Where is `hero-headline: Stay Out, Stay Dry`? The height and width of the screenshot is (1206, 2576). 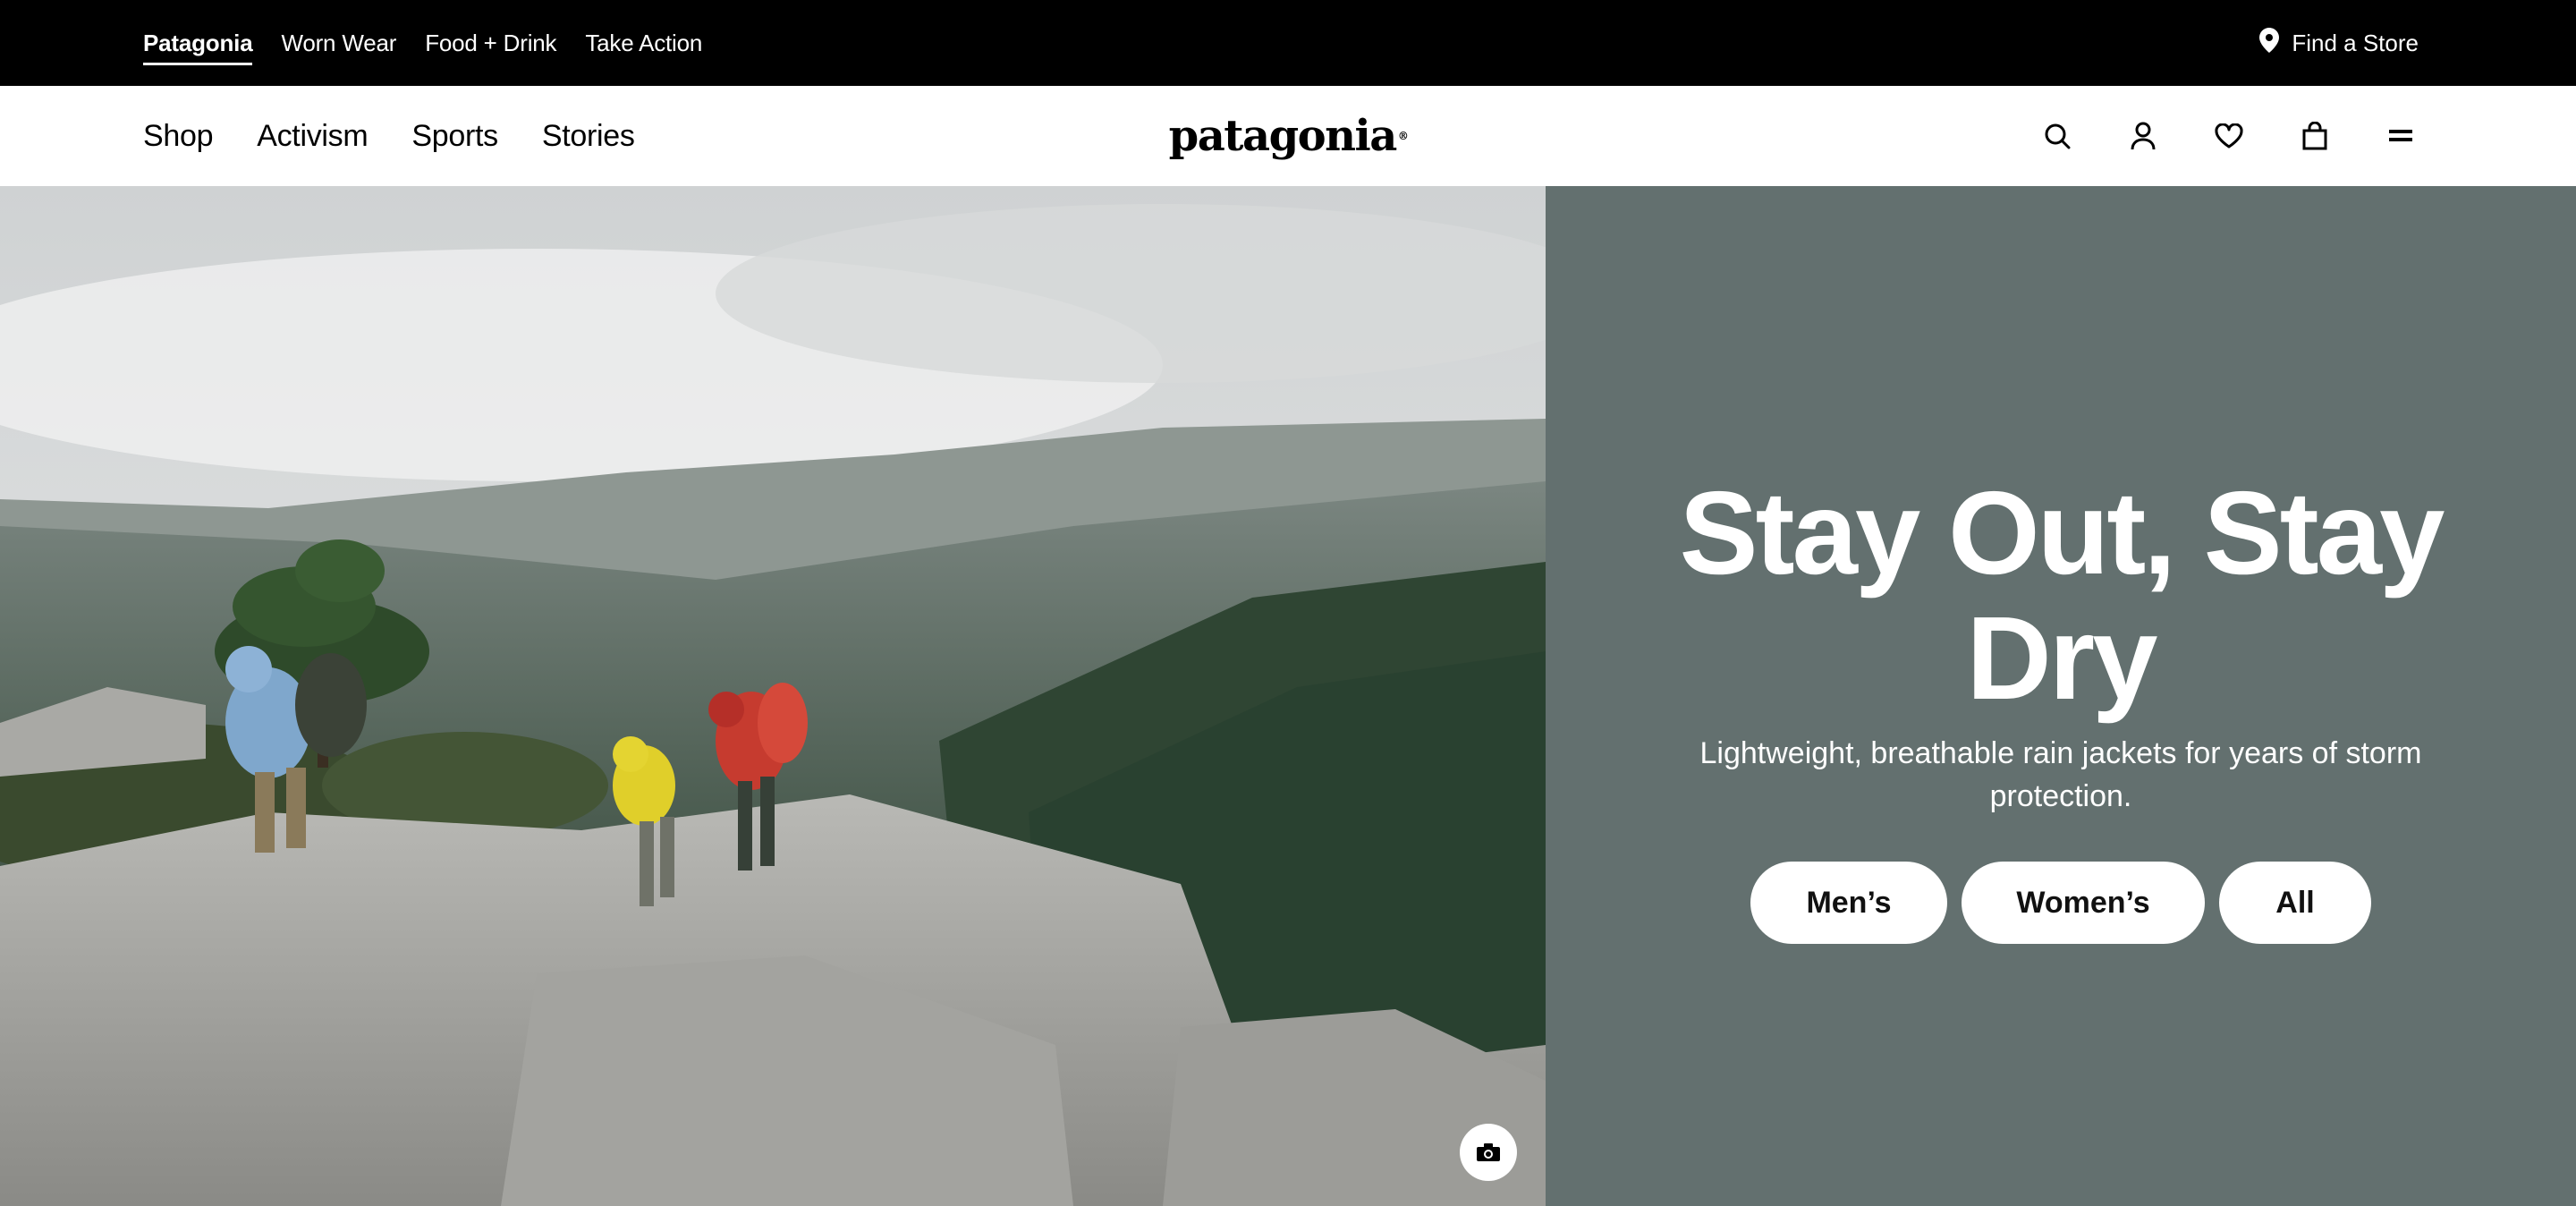 hero-headline: Stay Out, Stay Dry is located at coordinates (2062, 595).